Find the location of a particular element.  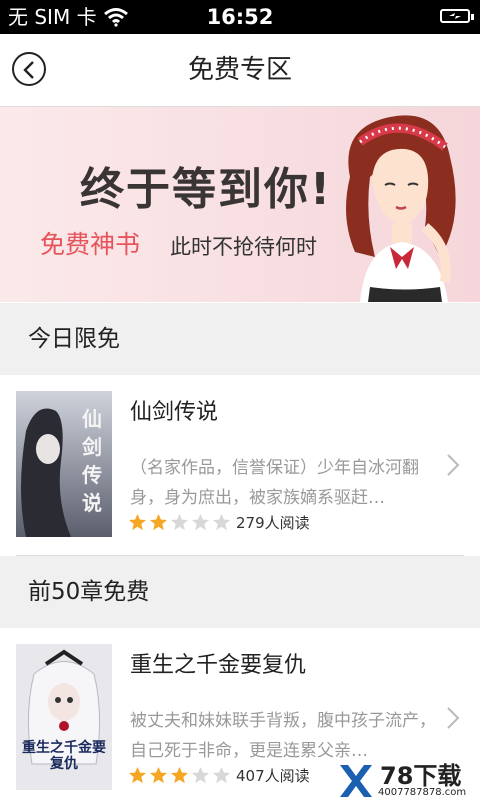

book-cover: 重生之千金要复仇 is located at coordinates (64, 717).